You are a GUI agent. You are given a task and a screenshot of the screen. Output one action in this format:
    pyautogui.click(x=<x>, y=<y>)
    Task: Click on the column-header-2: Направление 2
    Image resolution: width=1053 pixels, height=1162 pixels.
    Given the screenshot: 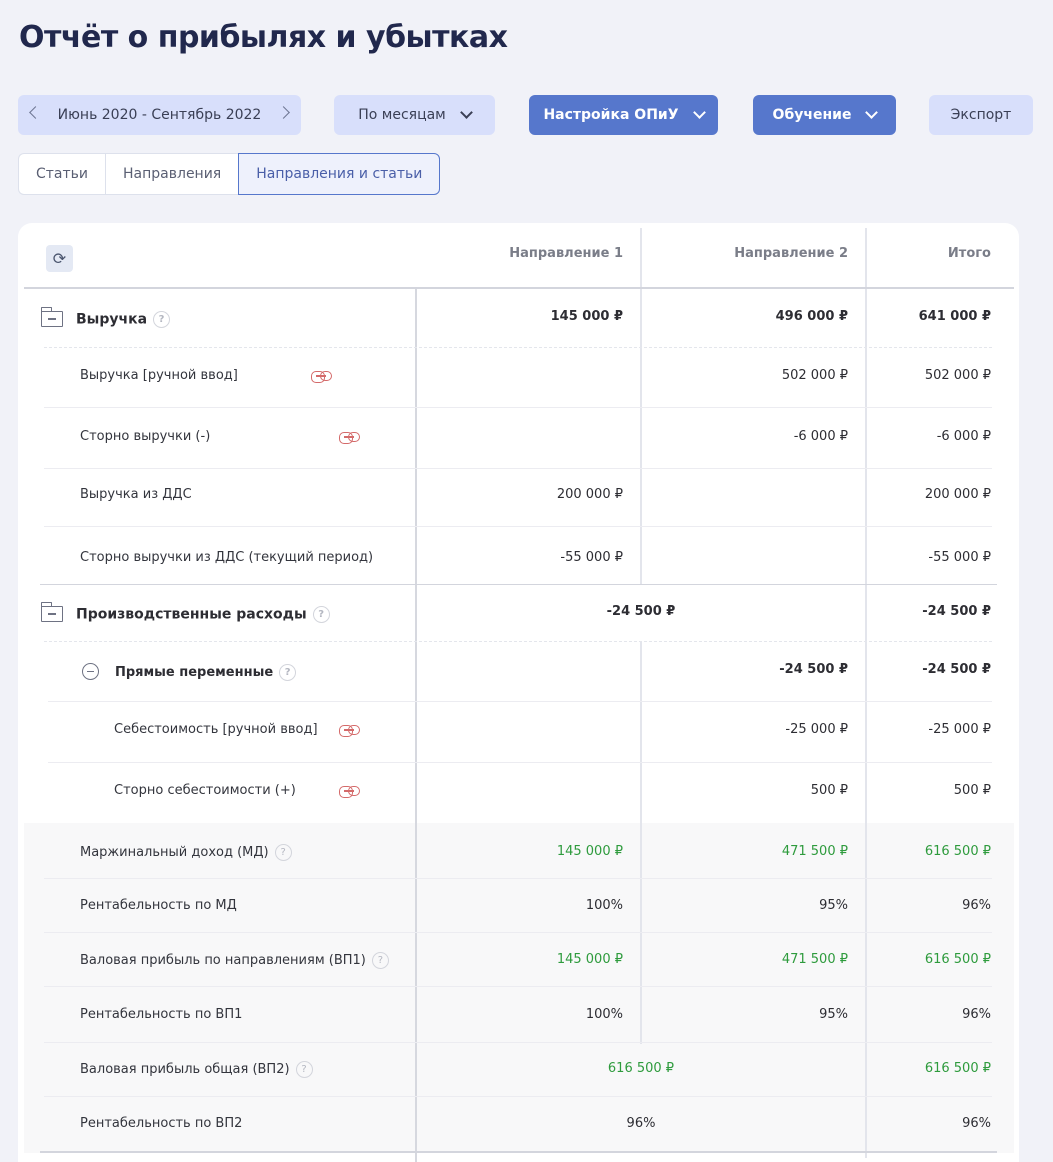 What is the action you would take?
    pyautogui.click(x=791, y=253)
    